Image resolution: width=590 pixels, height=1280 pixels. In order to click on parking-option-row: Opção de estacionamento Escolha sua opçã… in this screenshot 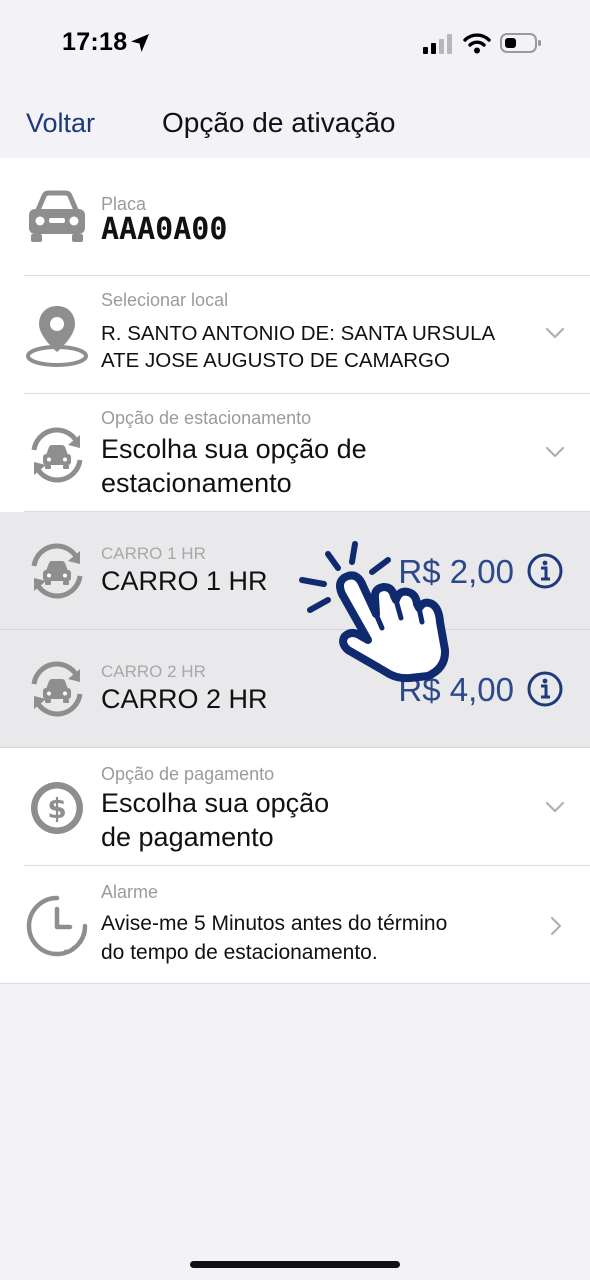, I will do `click(295, 453)`.